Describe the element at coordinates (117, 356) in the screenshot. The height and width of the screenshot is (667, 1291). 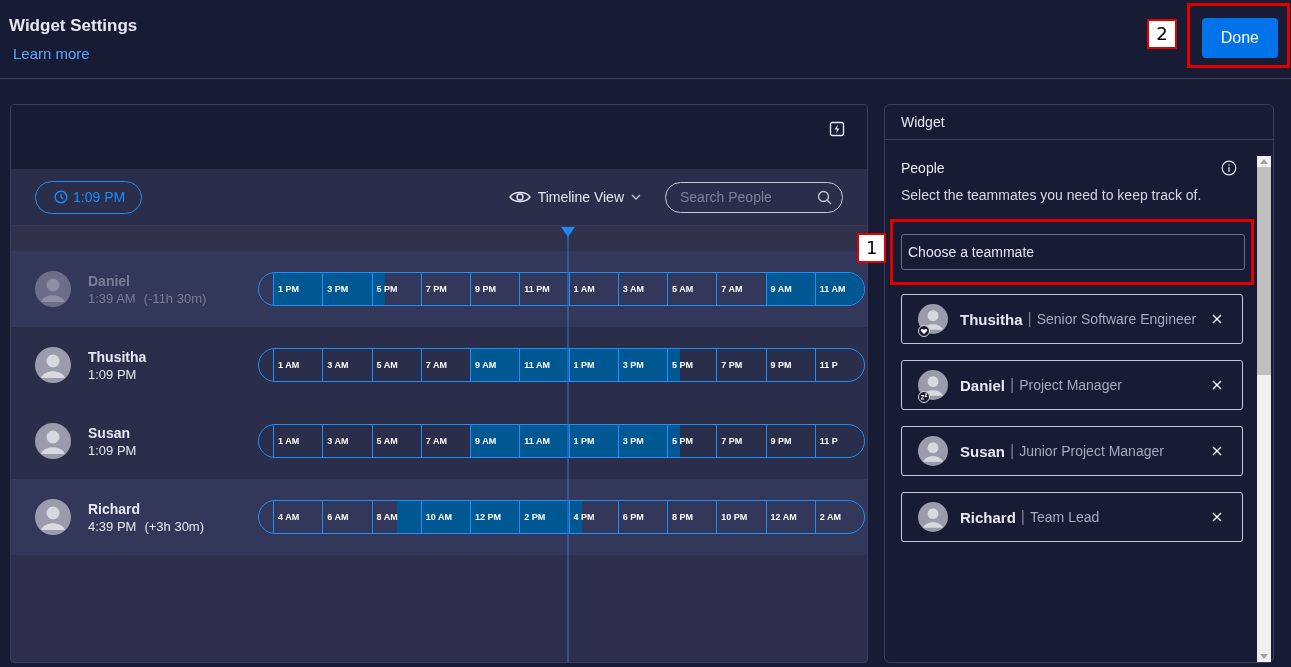
I see `person-name: Thusitha` at that location.